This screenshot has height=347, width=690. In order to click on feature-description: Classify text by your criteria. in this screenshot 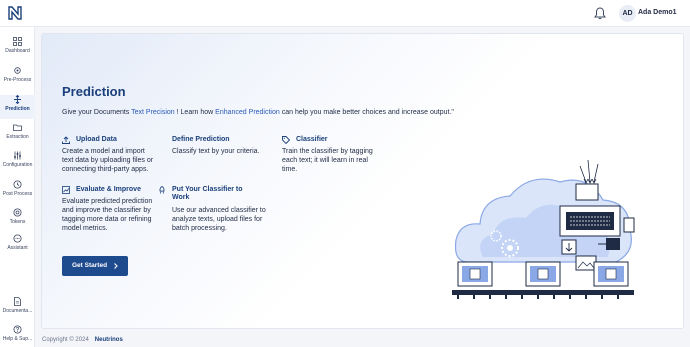, I will do `click(213, 151)`.